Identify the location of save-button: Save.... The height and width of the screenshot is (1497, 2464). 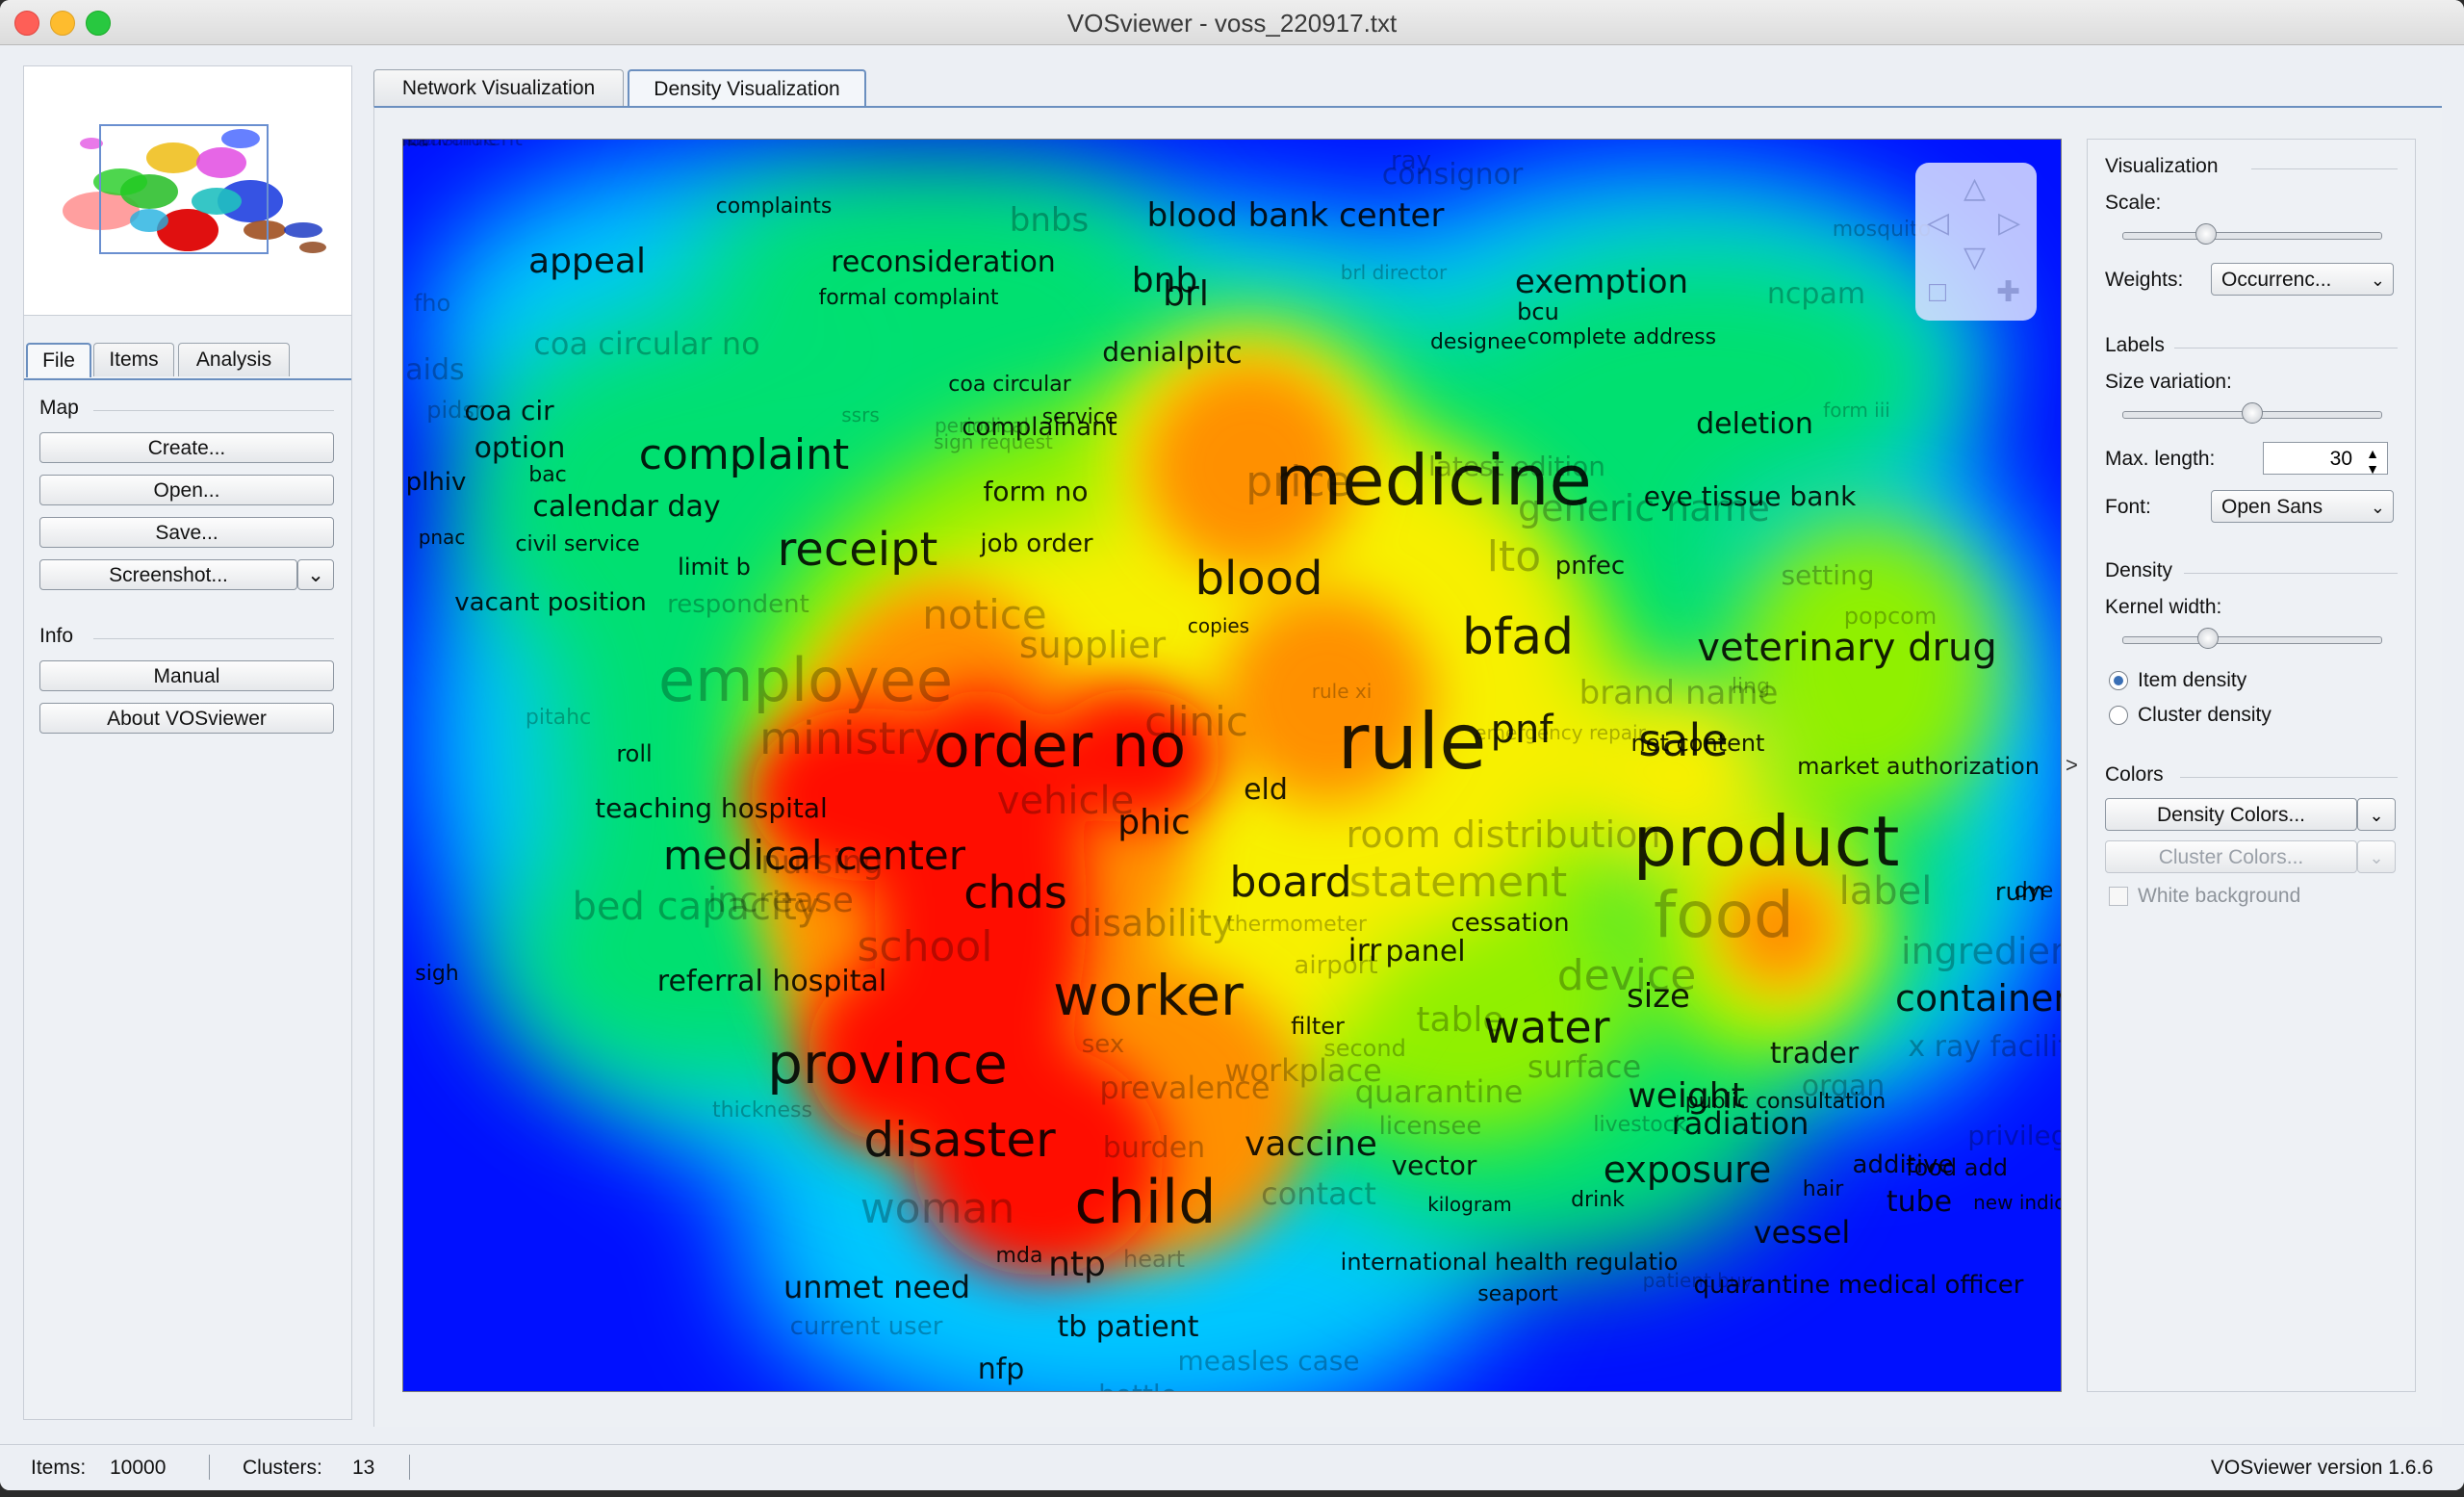
(186, 532).